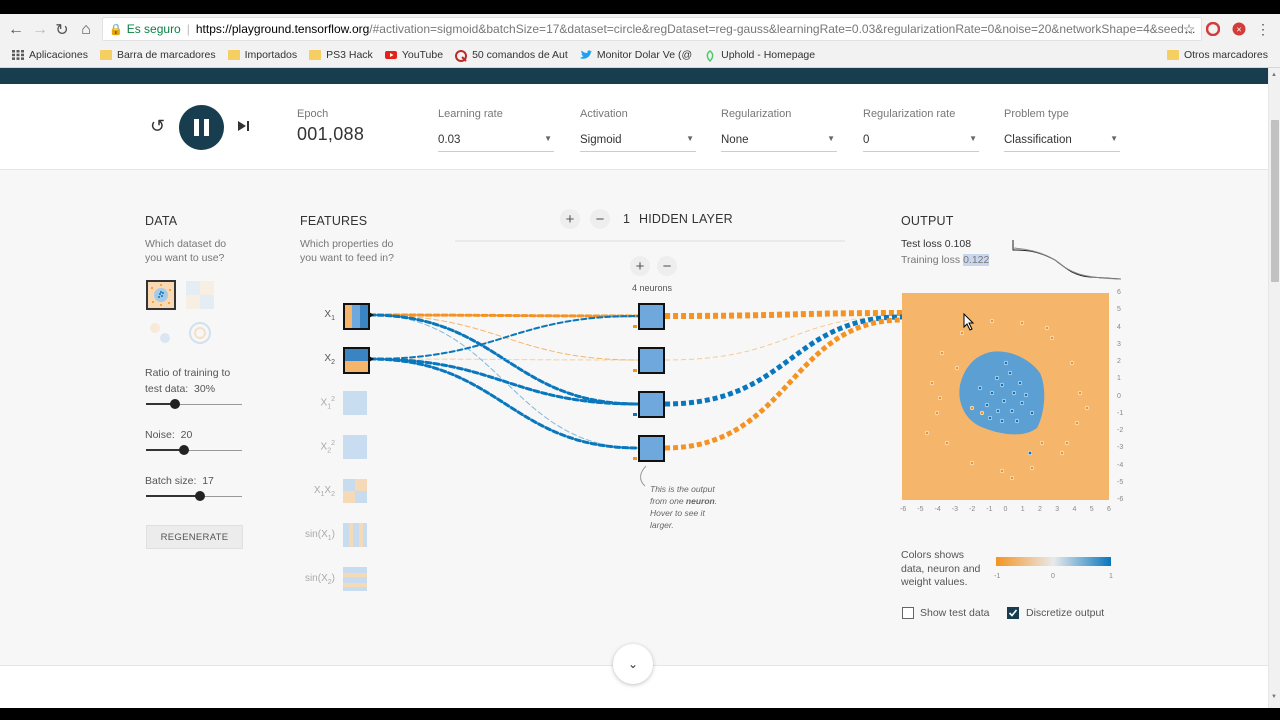 The height and width of the screenshot is (720, 1280). Describe the element at coordinates (1120, 482) in the screenshot. I see `y-tick-label: -5` at that location.